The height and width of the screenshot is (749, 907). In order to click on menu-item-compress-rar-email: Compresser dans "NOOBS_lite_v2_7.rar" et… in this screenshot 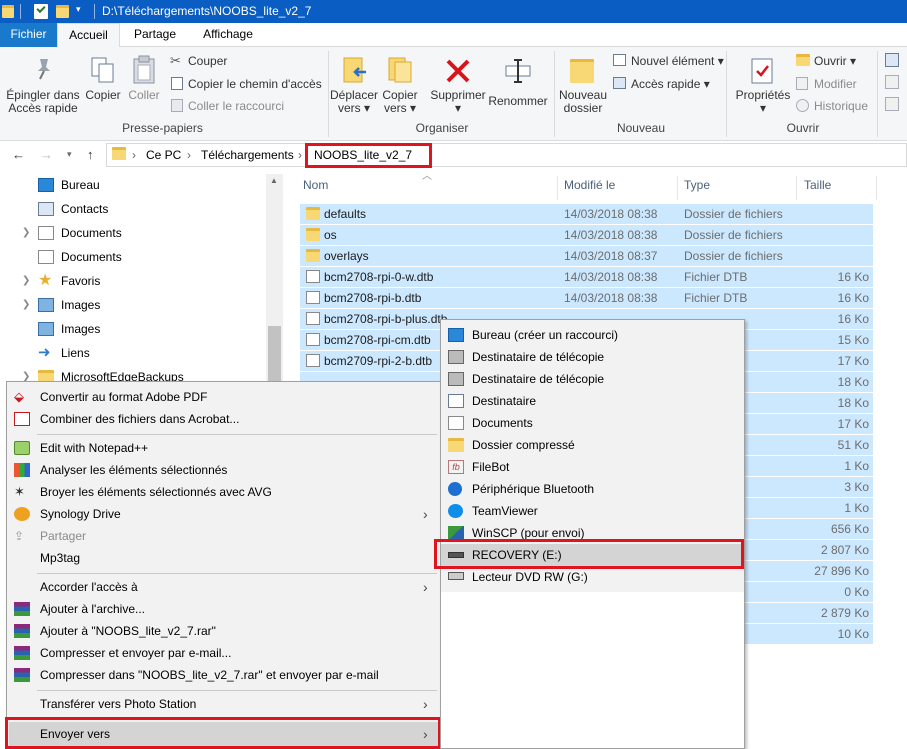, I will do `click(224, 675)`.